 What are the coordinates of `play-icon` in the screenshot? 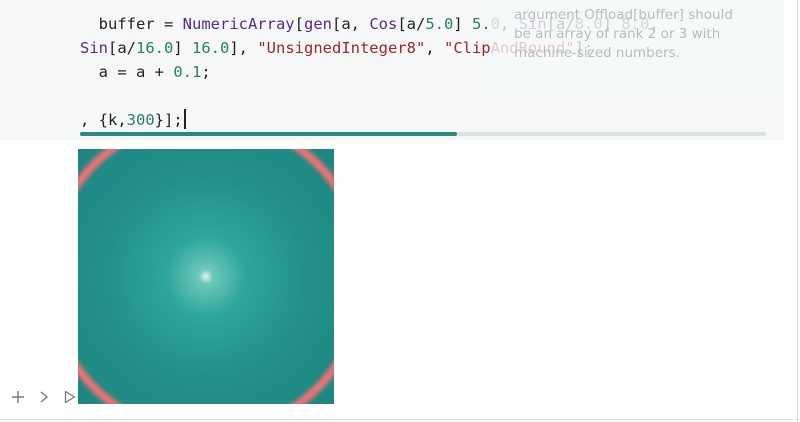 It's located at (70, 397).